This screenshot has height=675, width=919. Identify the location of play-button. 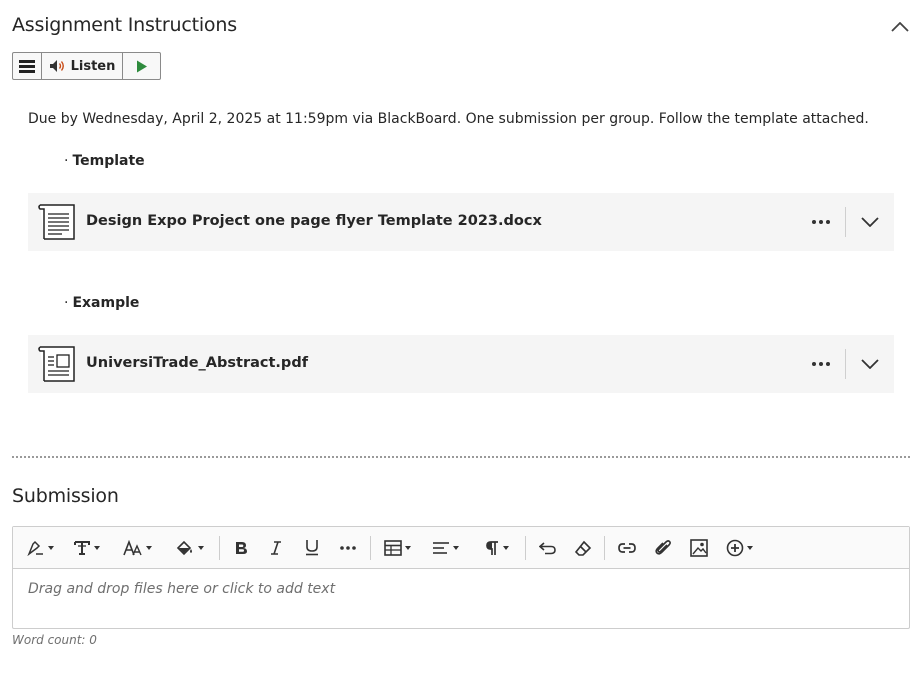
(141, 66).